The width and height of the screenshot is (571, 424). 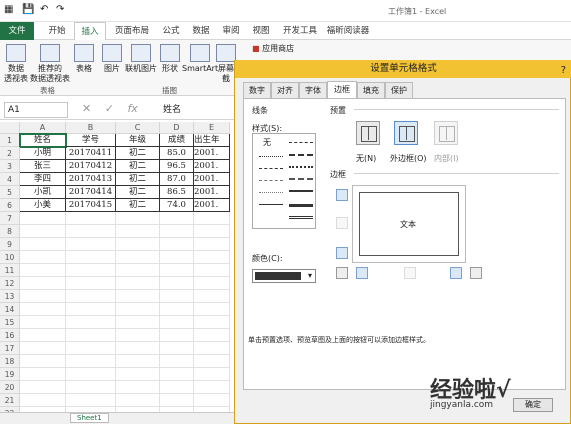 I want to click on formula-input: 姓名, so click(x=200, y=110).